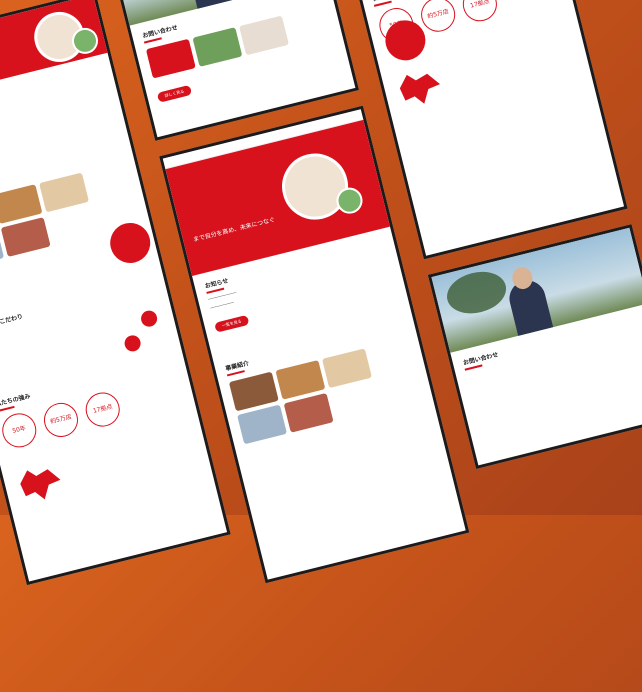  What do you see at coordinates (232, 323) in the screenshot?
I see `more-button: 一覧を見る` at bounding box center [232, 323].